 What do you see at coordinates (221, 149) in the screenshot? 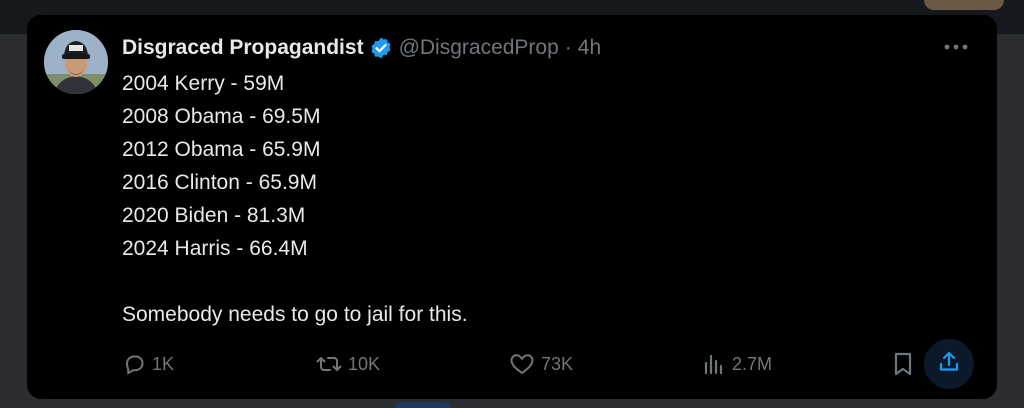
I see `tweet-line: 2012 Obama - 65.9M` at bounding box center [221, 149].